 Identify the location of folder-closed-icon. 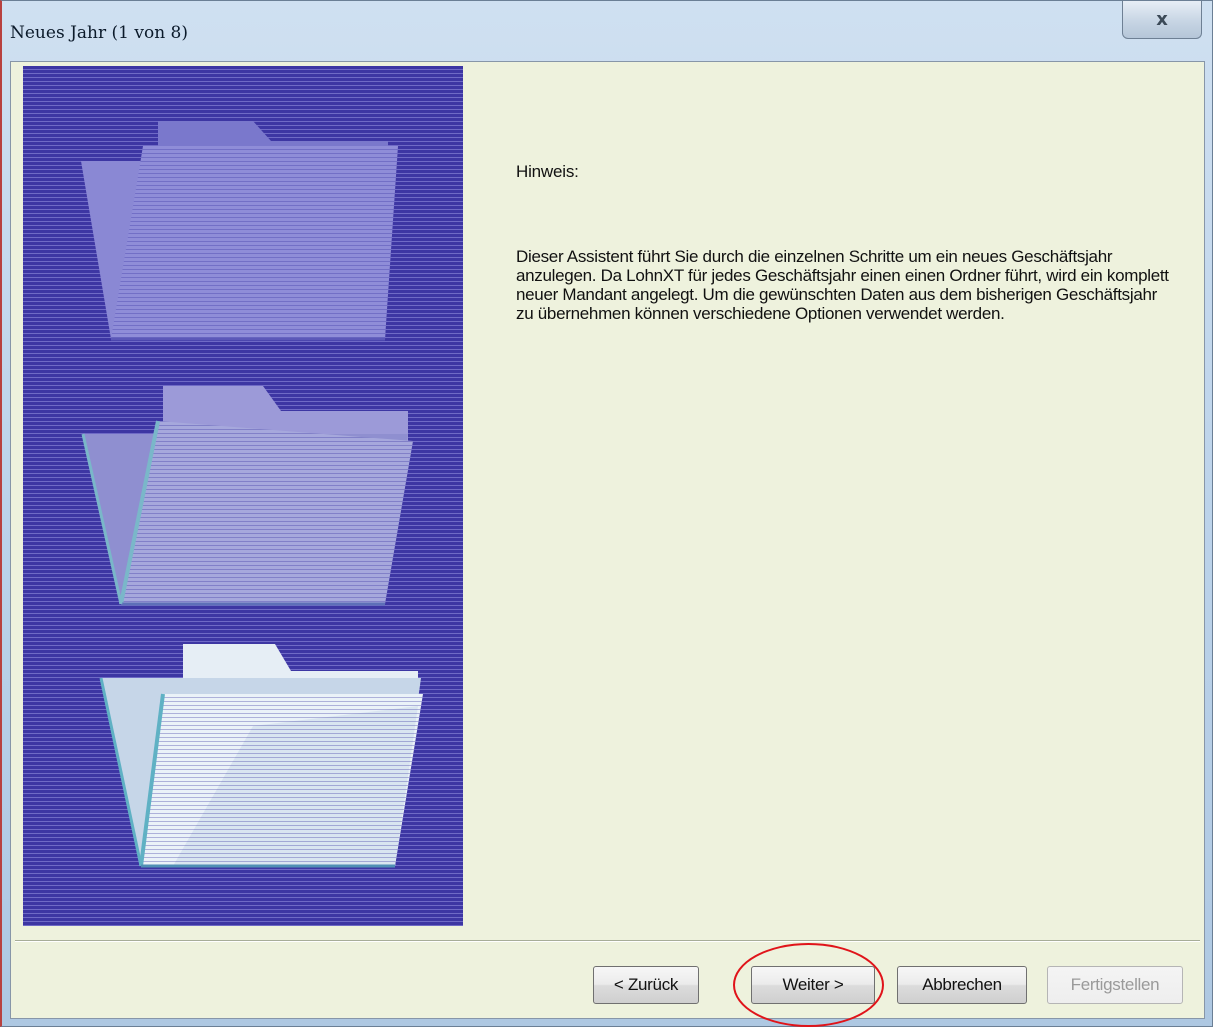
(239, 231).